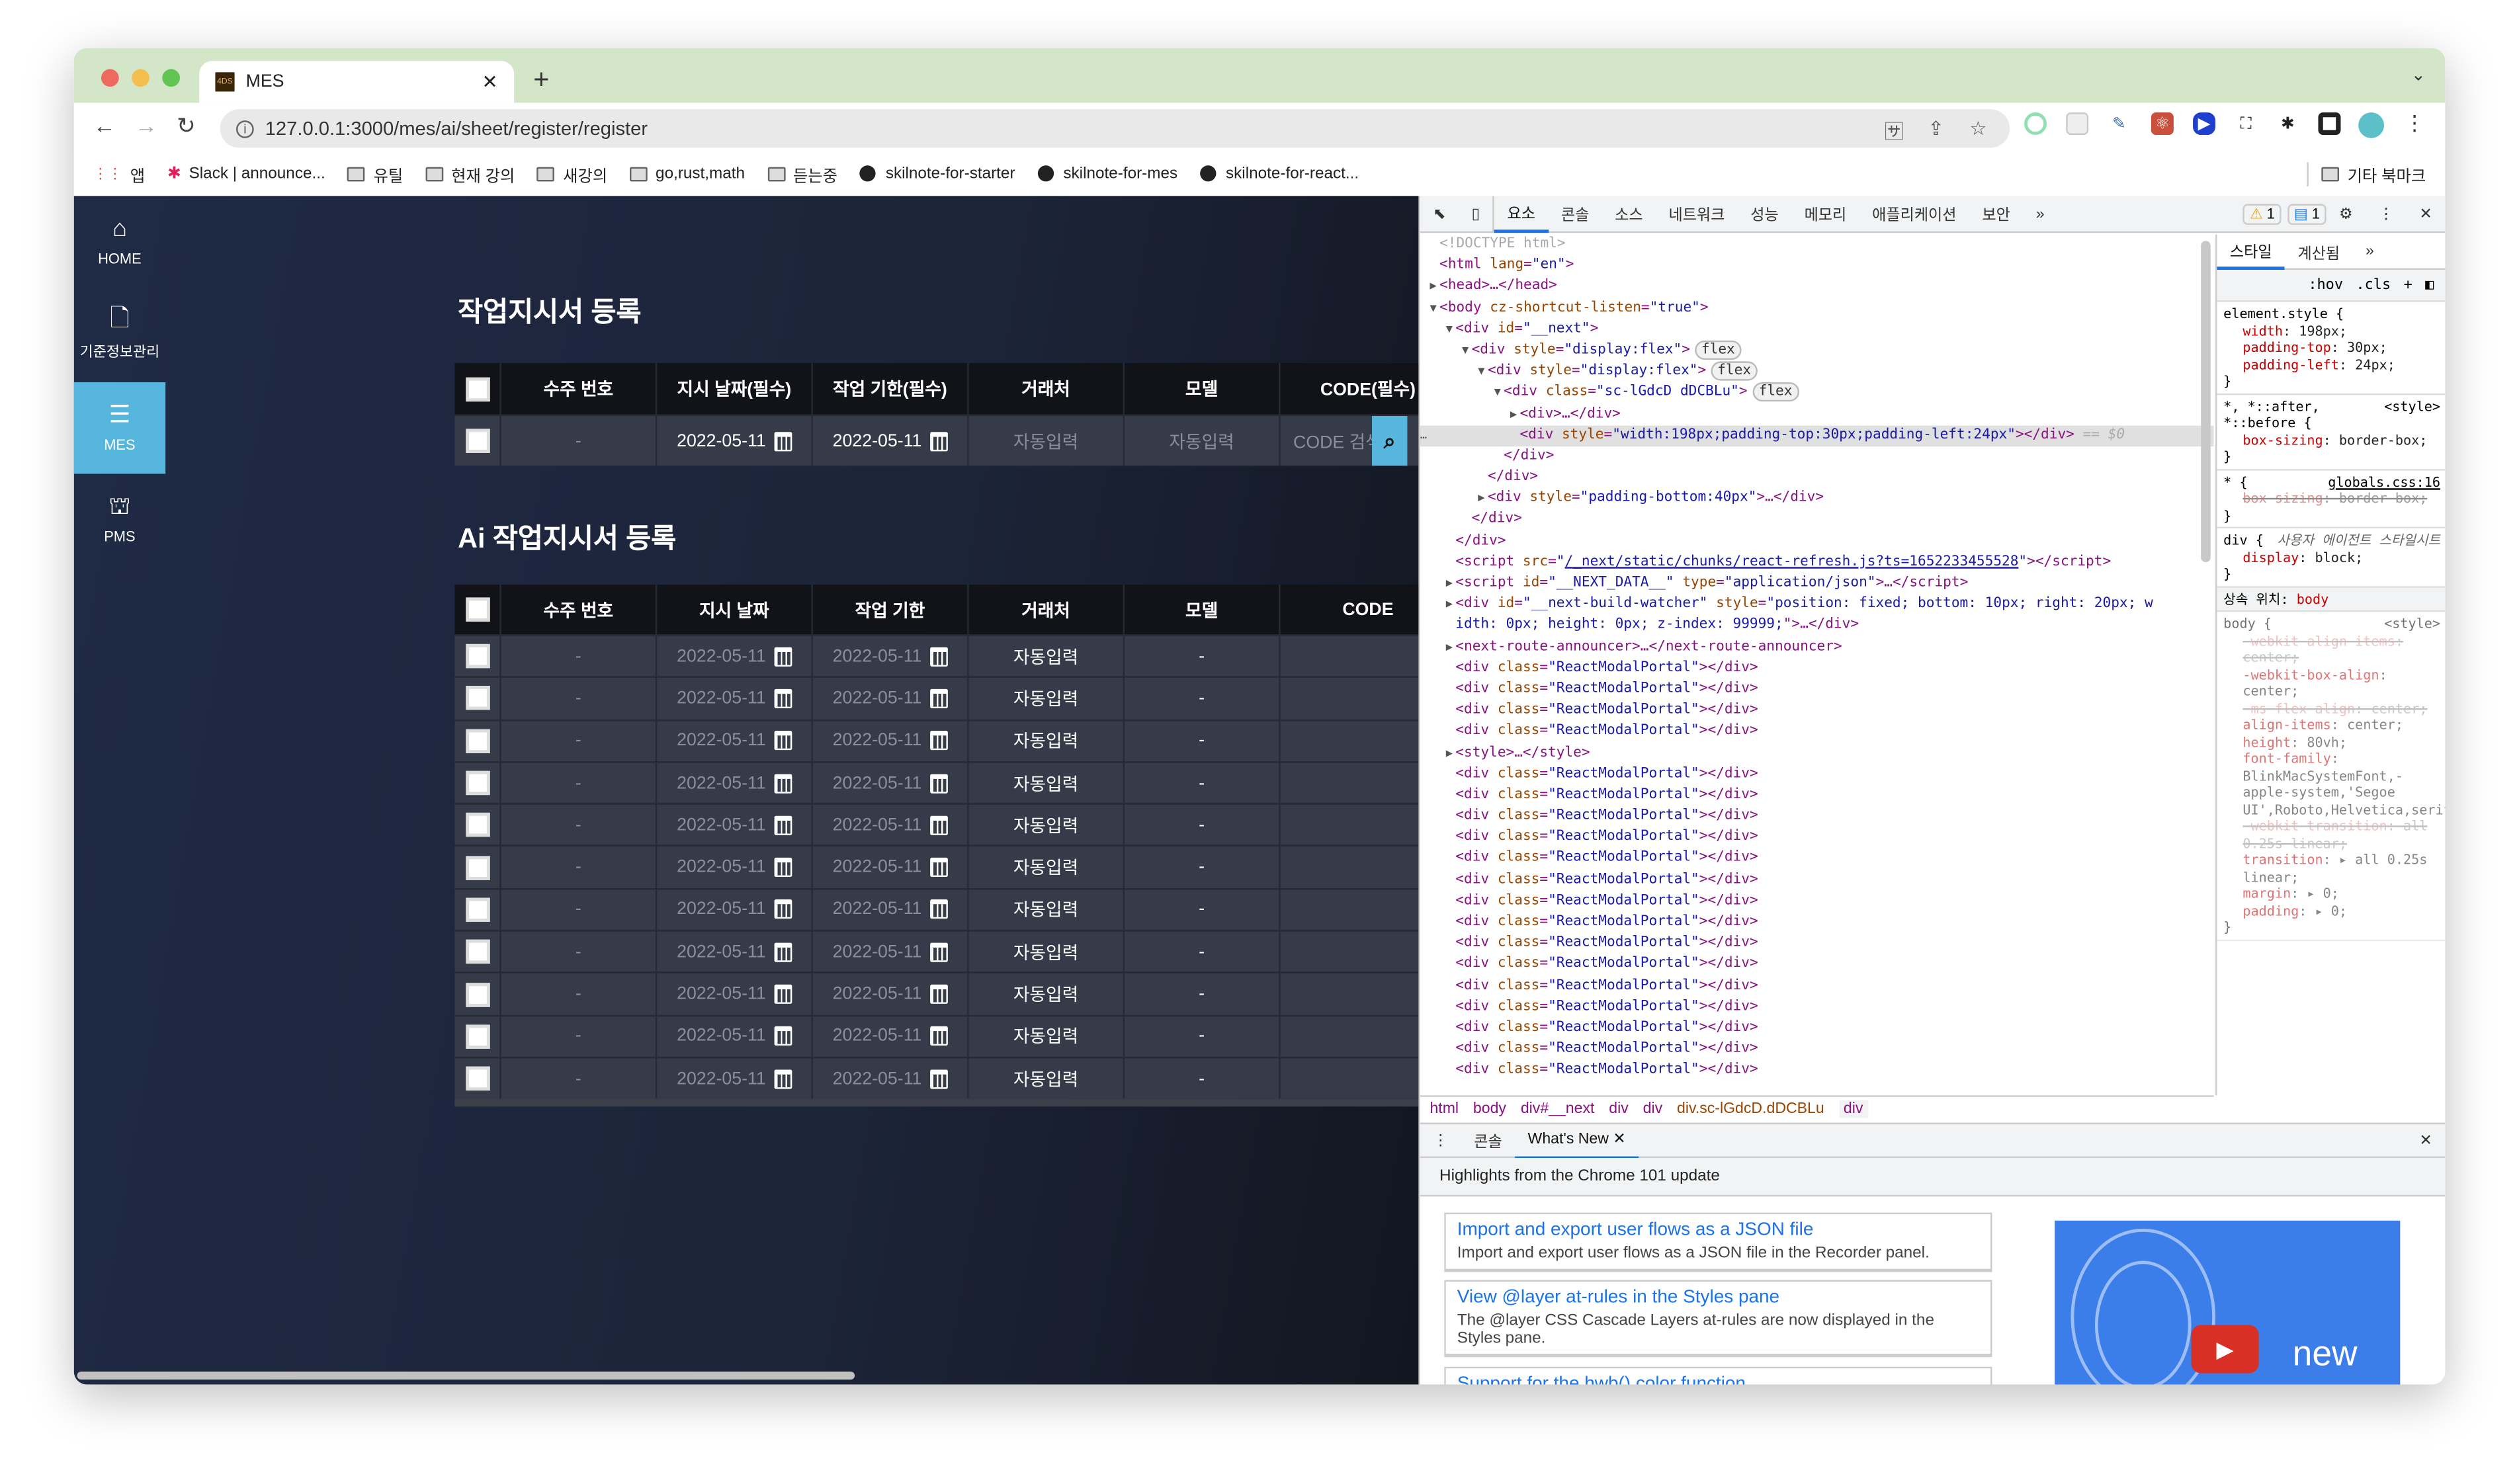  Describe the element at coordinates (1697, 214) in the screenshot. I see `devtools-tab: 네트워크` at that location.